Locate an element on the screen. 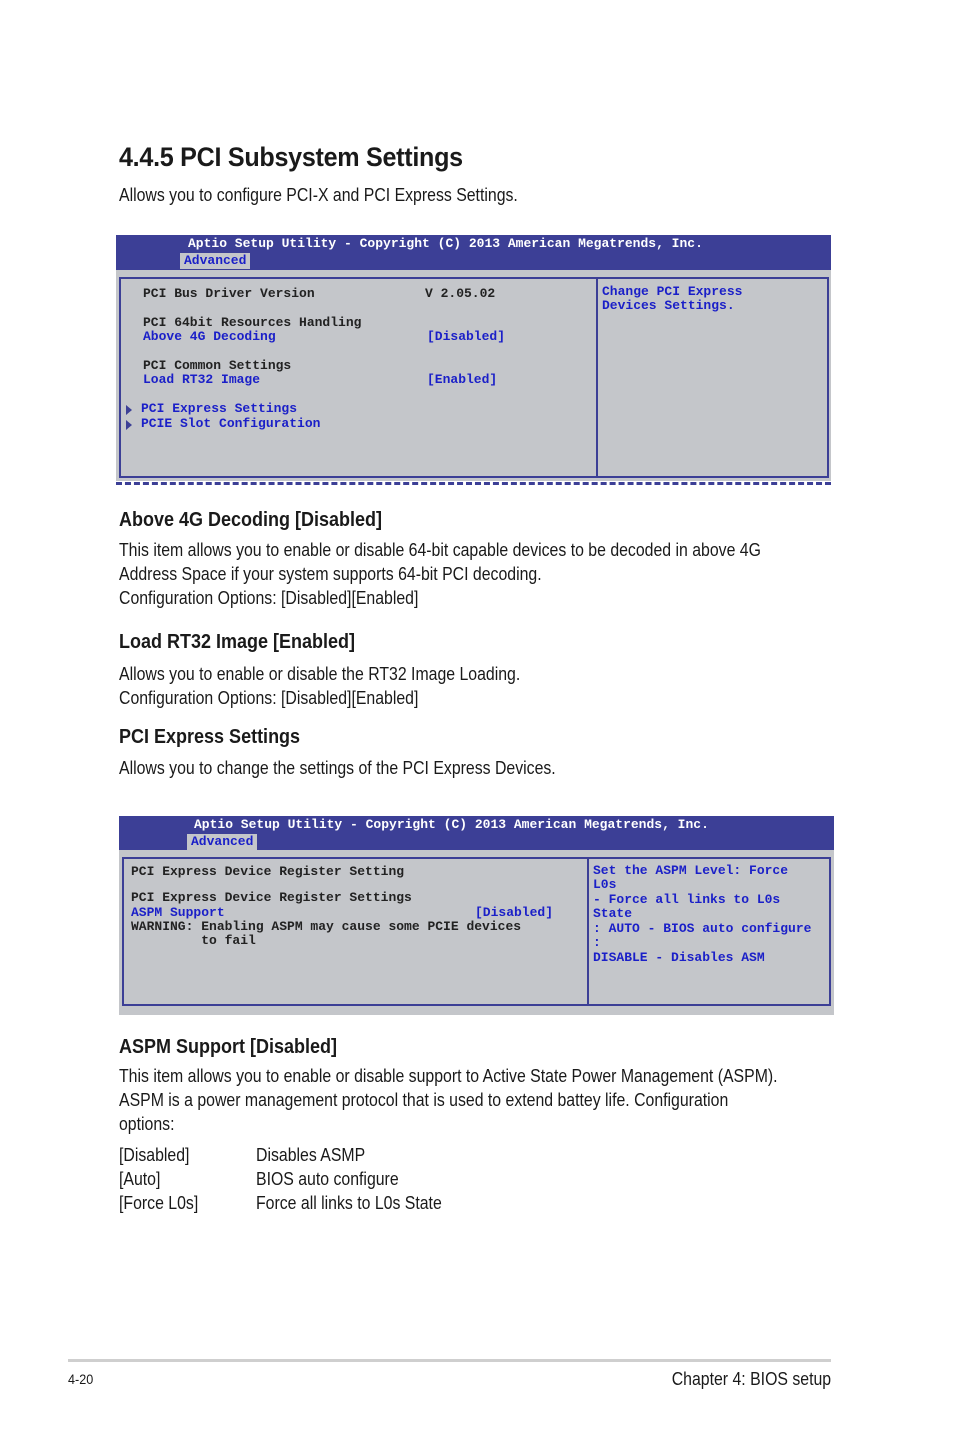  option-description: BIOS auto configure is located at coordinates (327, 1179).